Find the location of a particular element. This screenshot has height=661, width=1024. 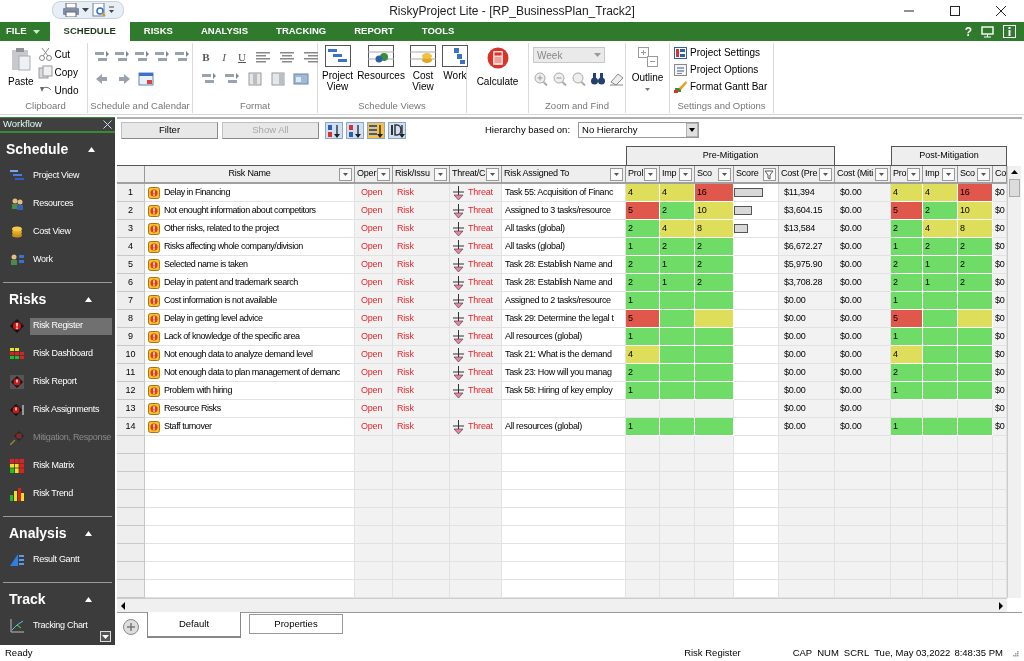

workflow-item: Resources is located at coordinates (53, 204).